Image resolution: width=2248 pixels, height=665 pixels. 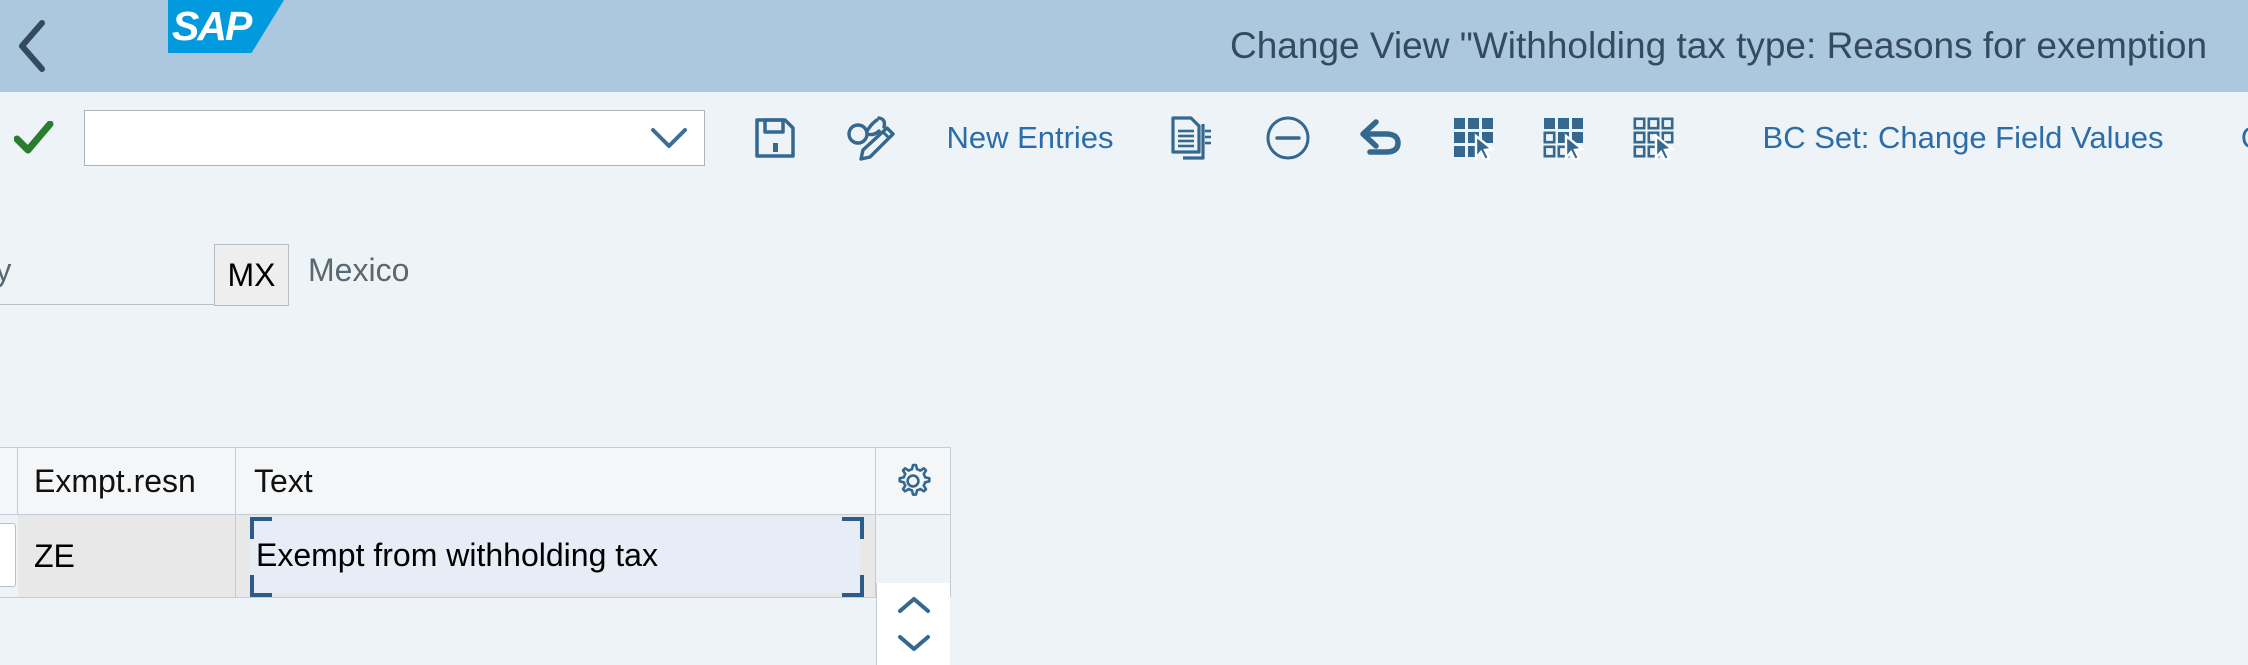 I want to click on floppy-disk-save-icon, so click(x=775, y=138).